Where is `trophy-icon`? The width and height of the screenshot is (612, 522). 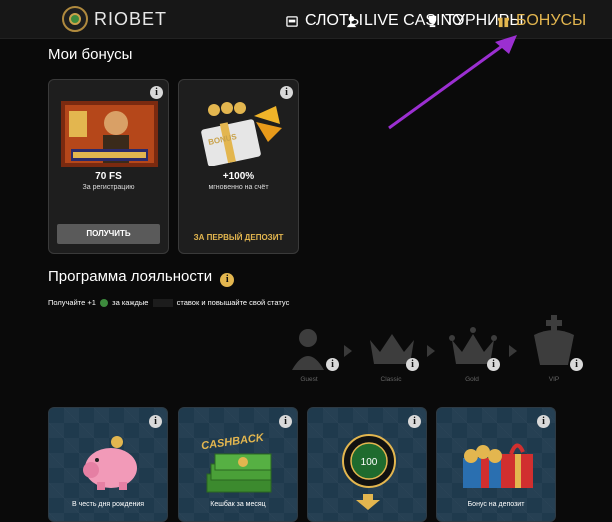 trophy-icon is located at coordinates (432, 21).